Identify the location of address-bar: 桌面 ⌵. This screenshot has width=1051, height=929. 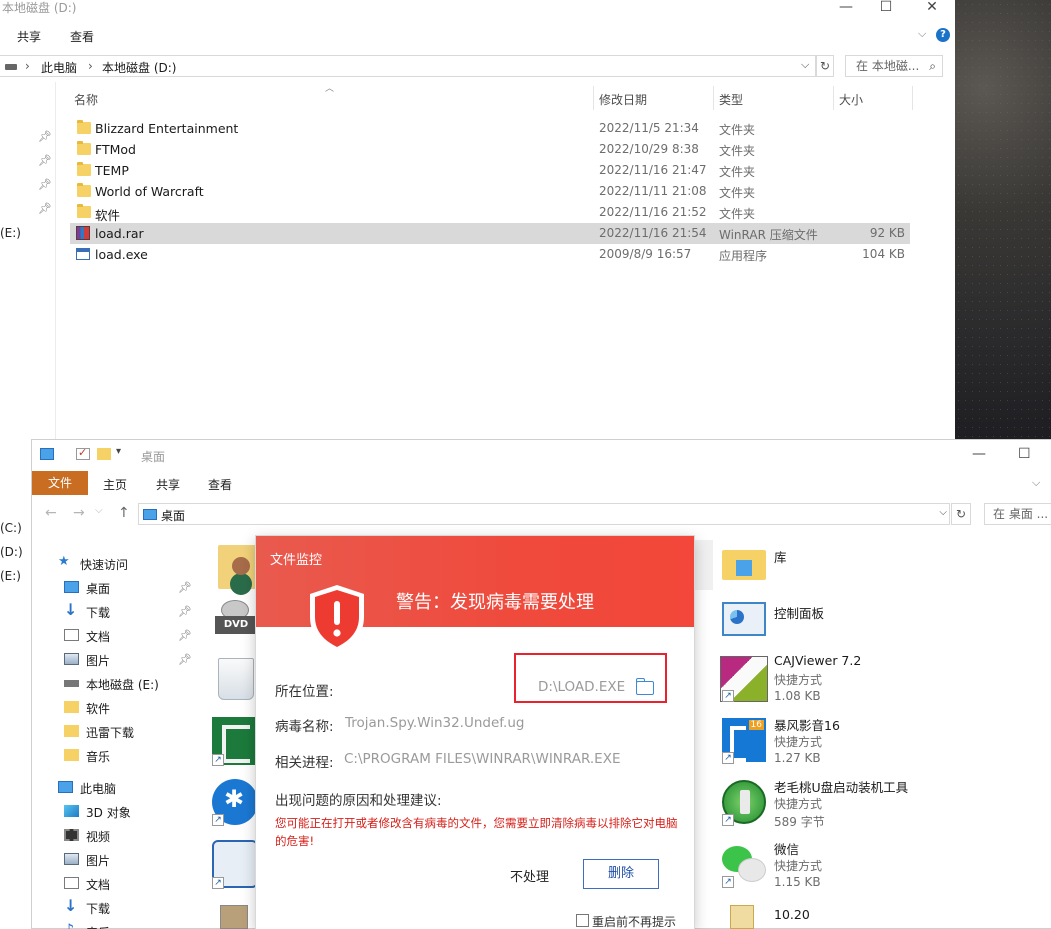
(544, 514).